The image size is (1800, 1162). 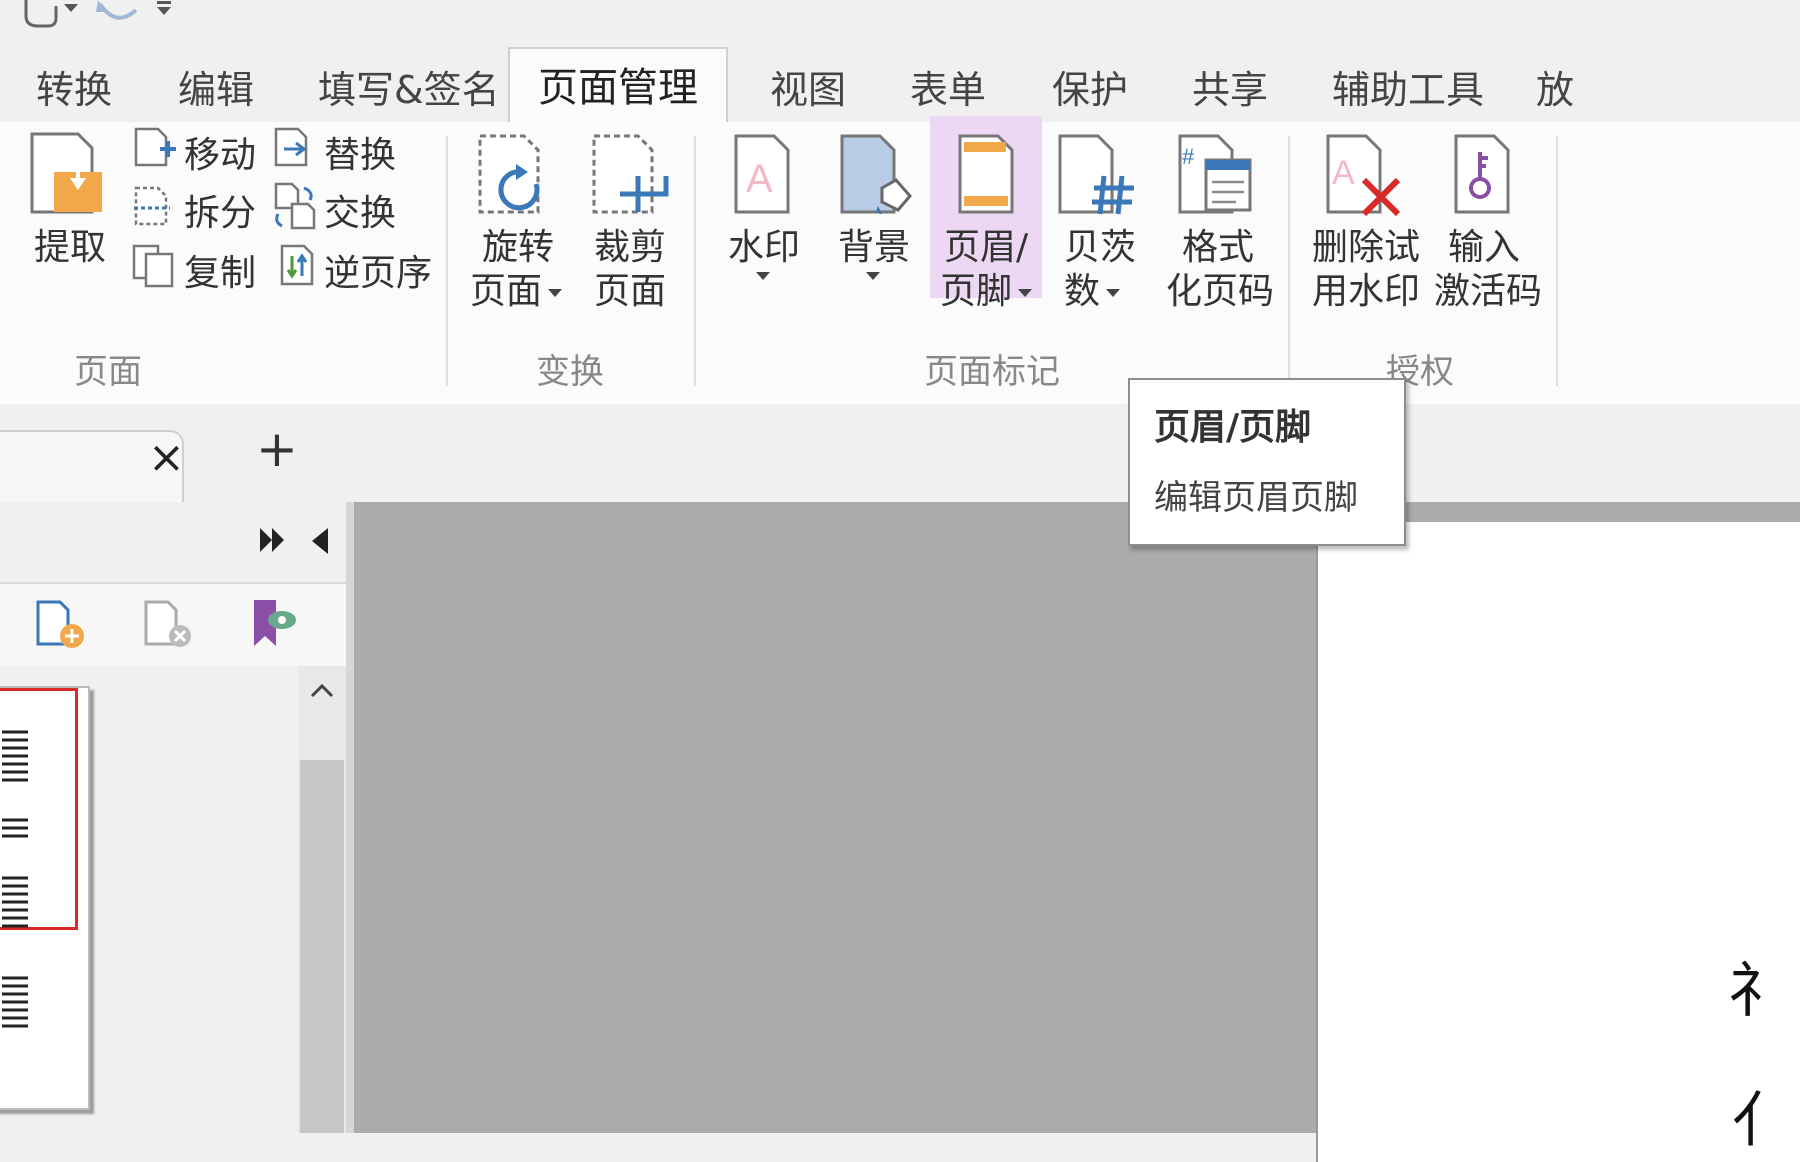 I want to click on tab-edit: 编辑, so click(x=216, y=90).